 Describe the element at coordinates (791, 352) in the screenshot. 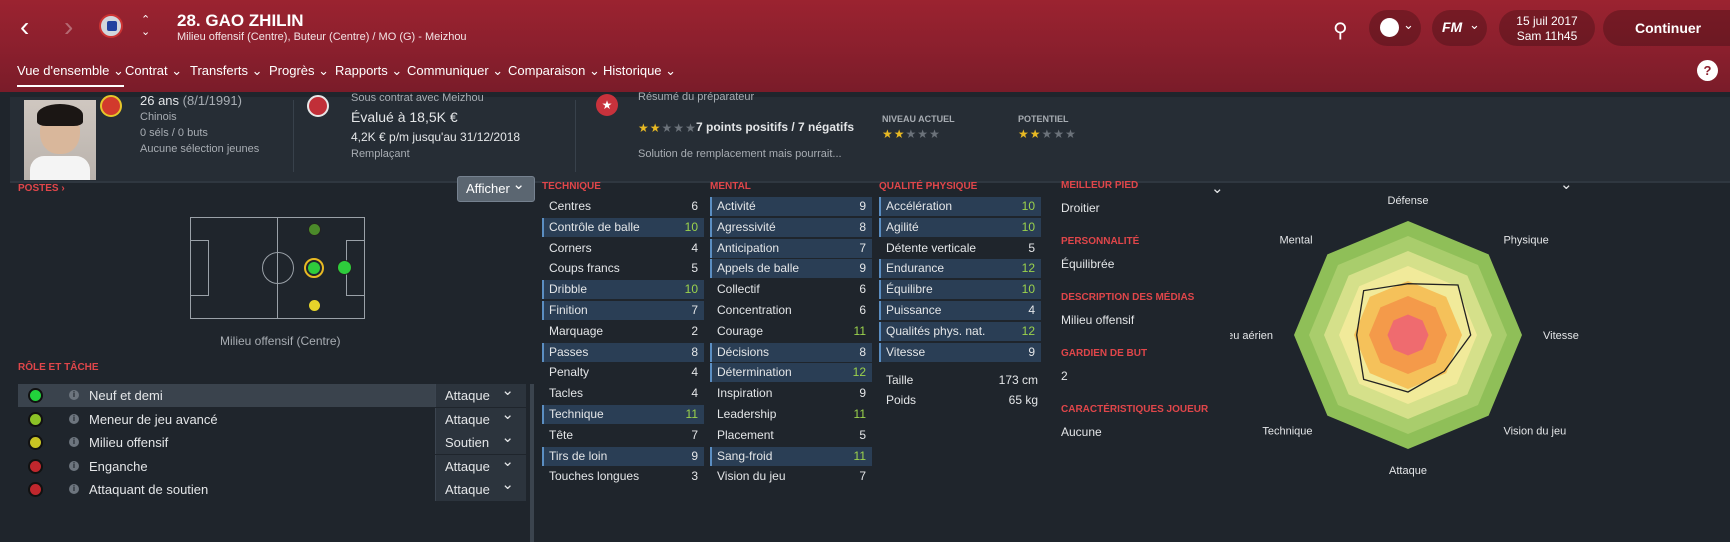

I see `attribute-row: Décisions 8` at that location.